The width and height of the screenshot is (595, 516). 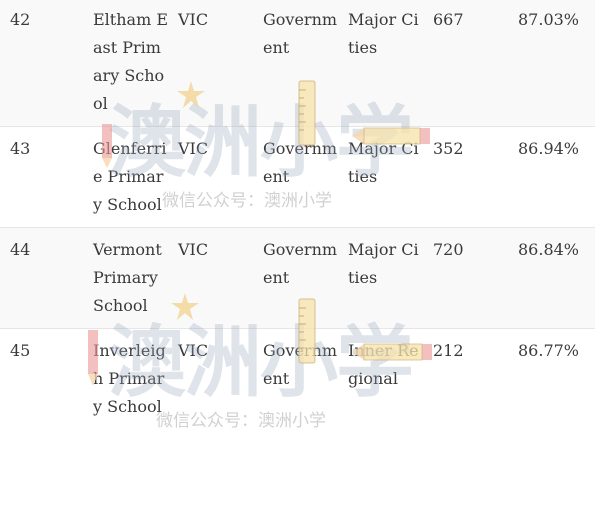 I want to click on score-cell: 86.84%, so click(x=552, y=278).